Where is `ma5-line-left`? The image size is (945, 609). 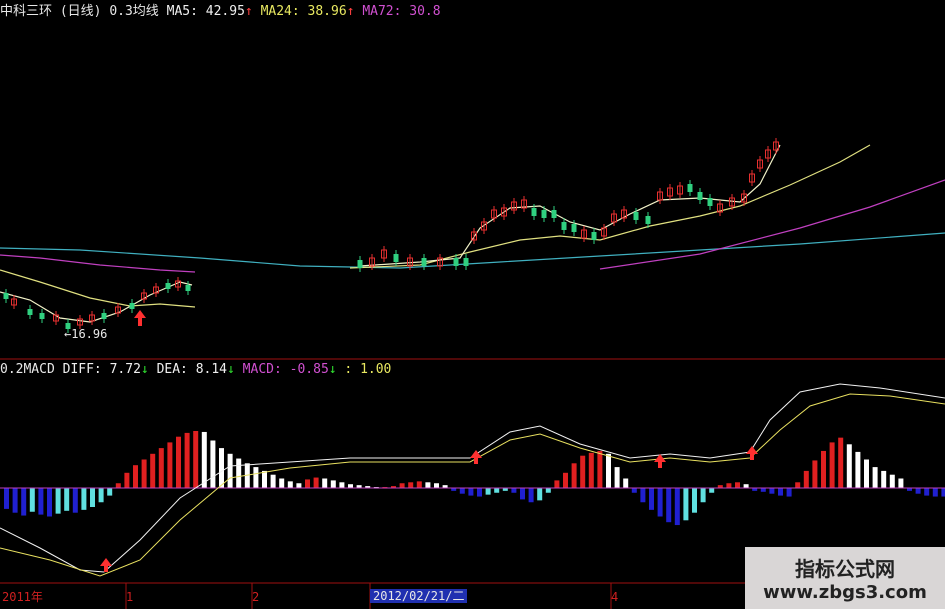
ma5-line-left is located at coordinates (96, 302).